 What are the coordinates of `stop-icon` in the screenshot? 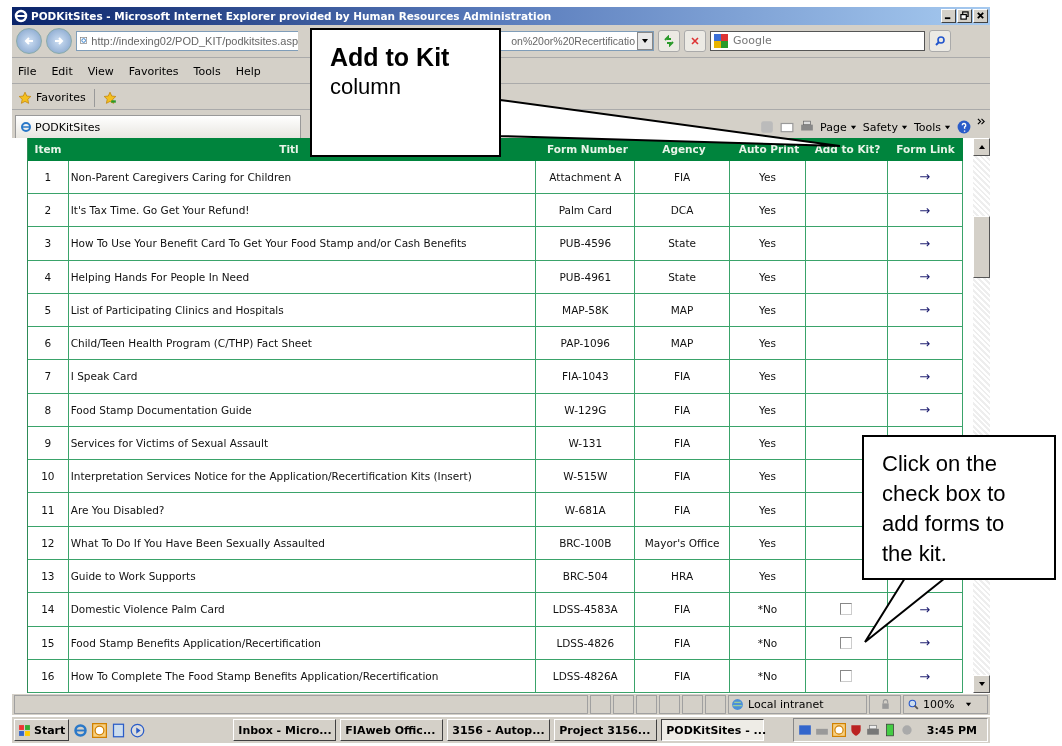 It's located at (695, 40).